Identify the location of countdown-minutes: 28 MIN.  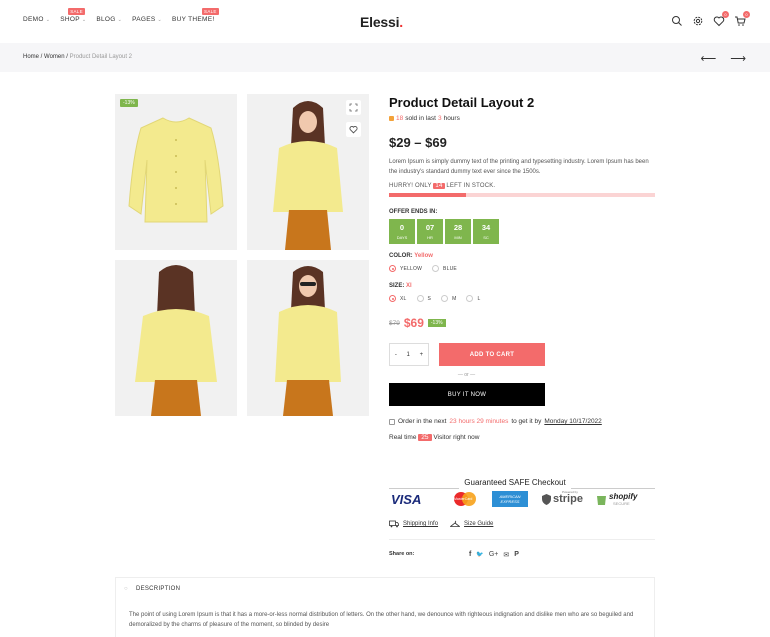
(458, 231).